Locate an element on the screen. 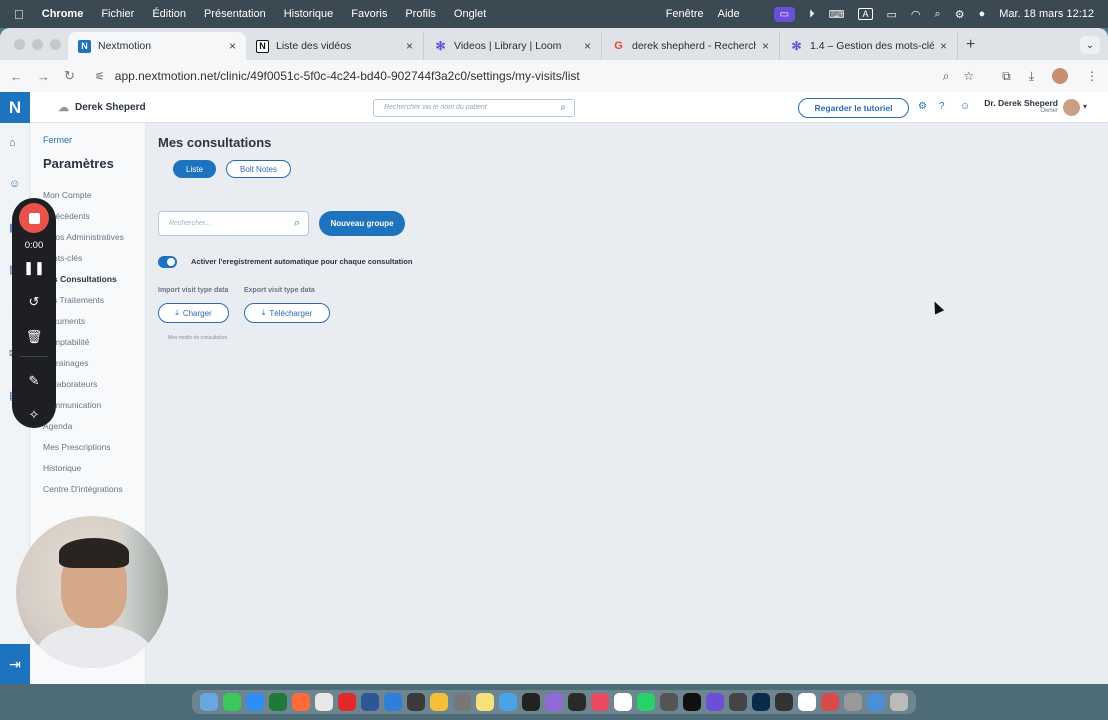  profile-avatar is located at coordinates (1060, 76).